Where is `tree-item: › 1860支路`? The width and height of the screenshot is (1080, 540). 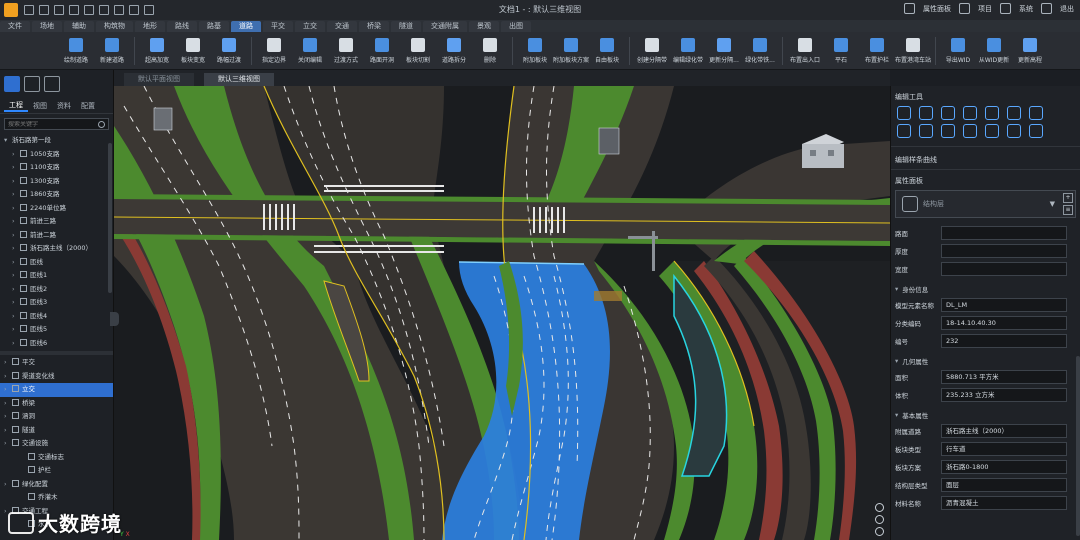
tree-item: › 1860支路 is located at coordinates (56, 195).